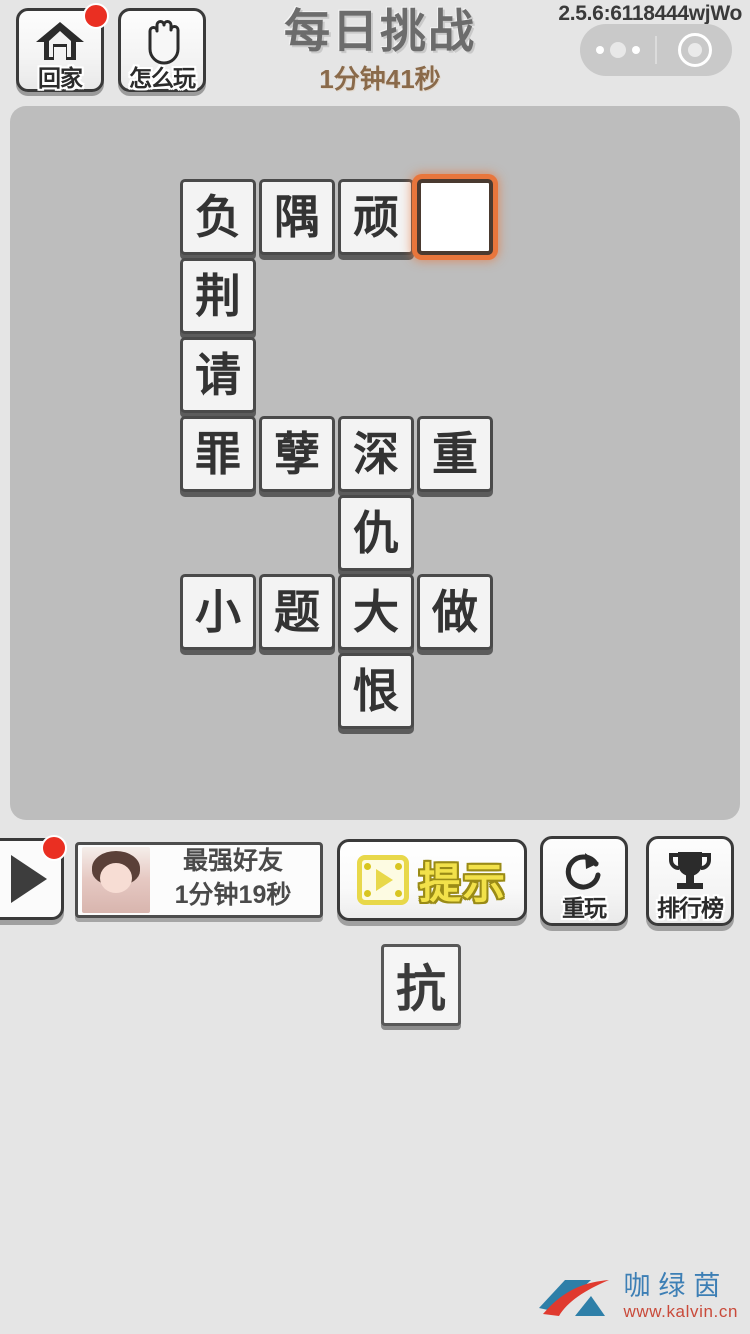 The width and height of the screenshot is (750, 1334). I want to click on dragged-tile: 抗, so click(421, 985).